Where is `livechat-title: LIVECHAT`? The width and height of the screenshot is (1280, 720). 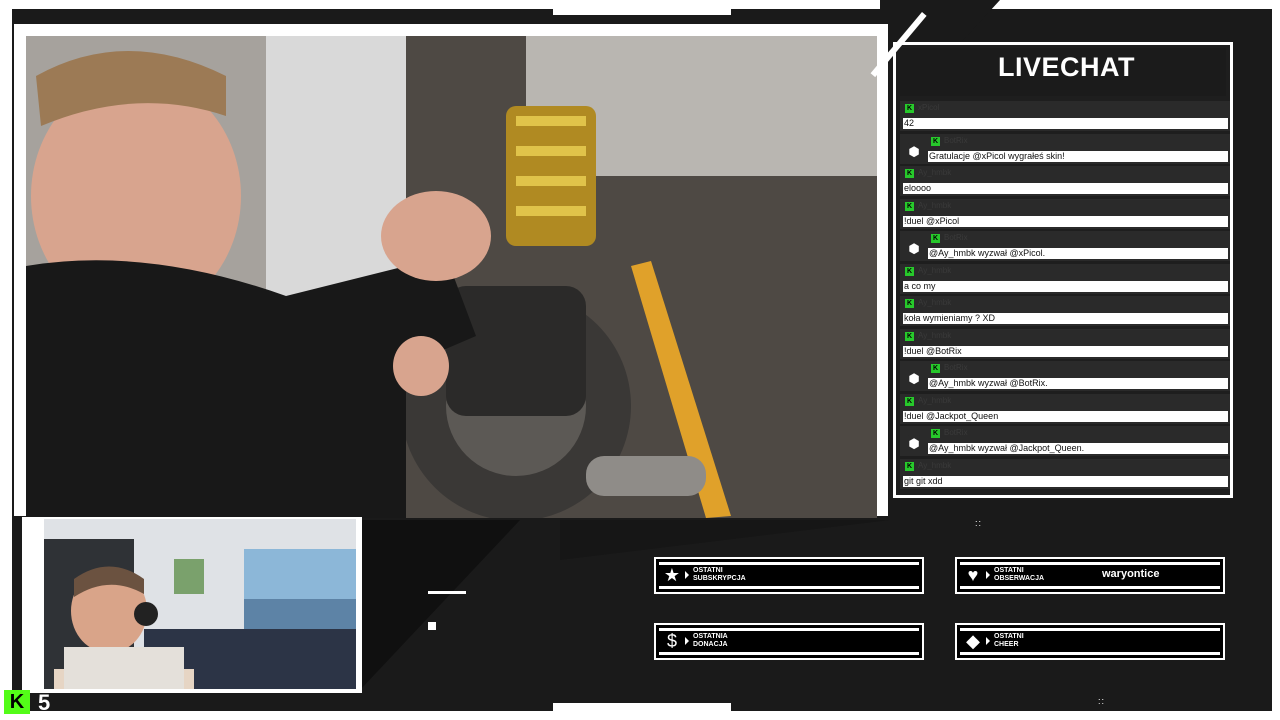 livechat-title: LIVECHAT is located at coordinates (1066, 67).